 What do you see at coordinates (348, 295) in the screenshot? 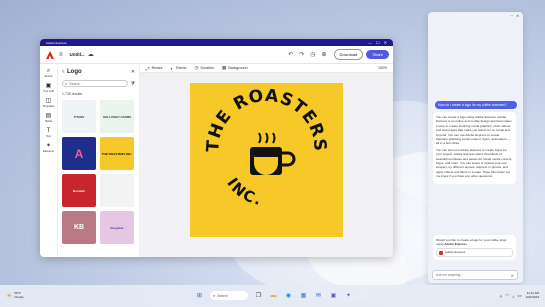
I see `copilot-icon: ✦` at bounding box center [348, 295].